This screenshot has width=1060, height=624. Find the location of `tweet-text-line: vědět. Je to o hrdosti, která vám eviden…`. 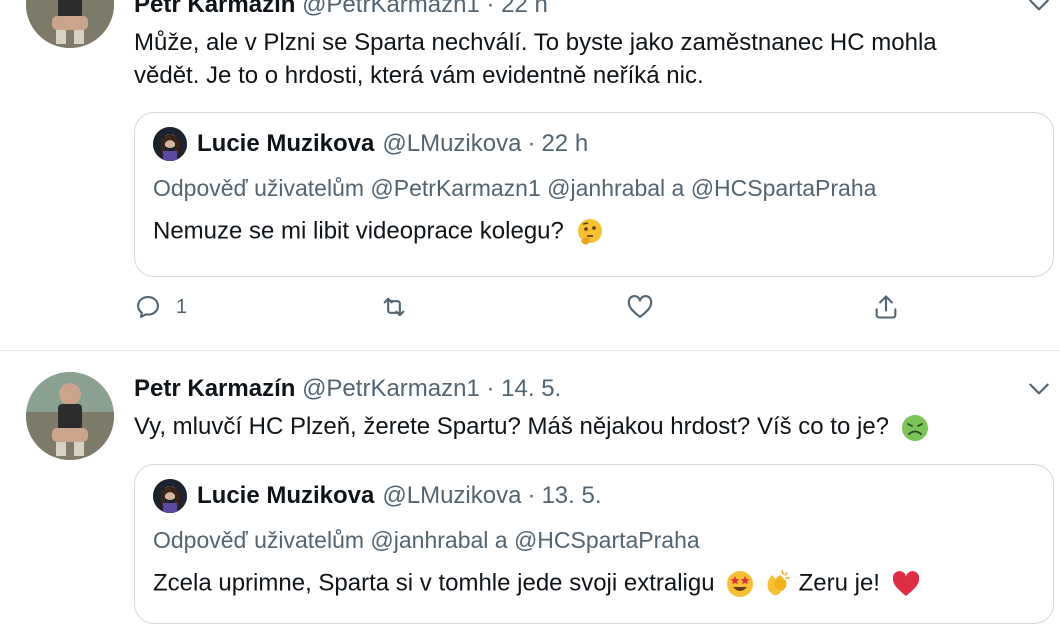

tweet-text-line: vědět. Je to o hrdosti, která vám eviden… is located at coordinates (419, 75).